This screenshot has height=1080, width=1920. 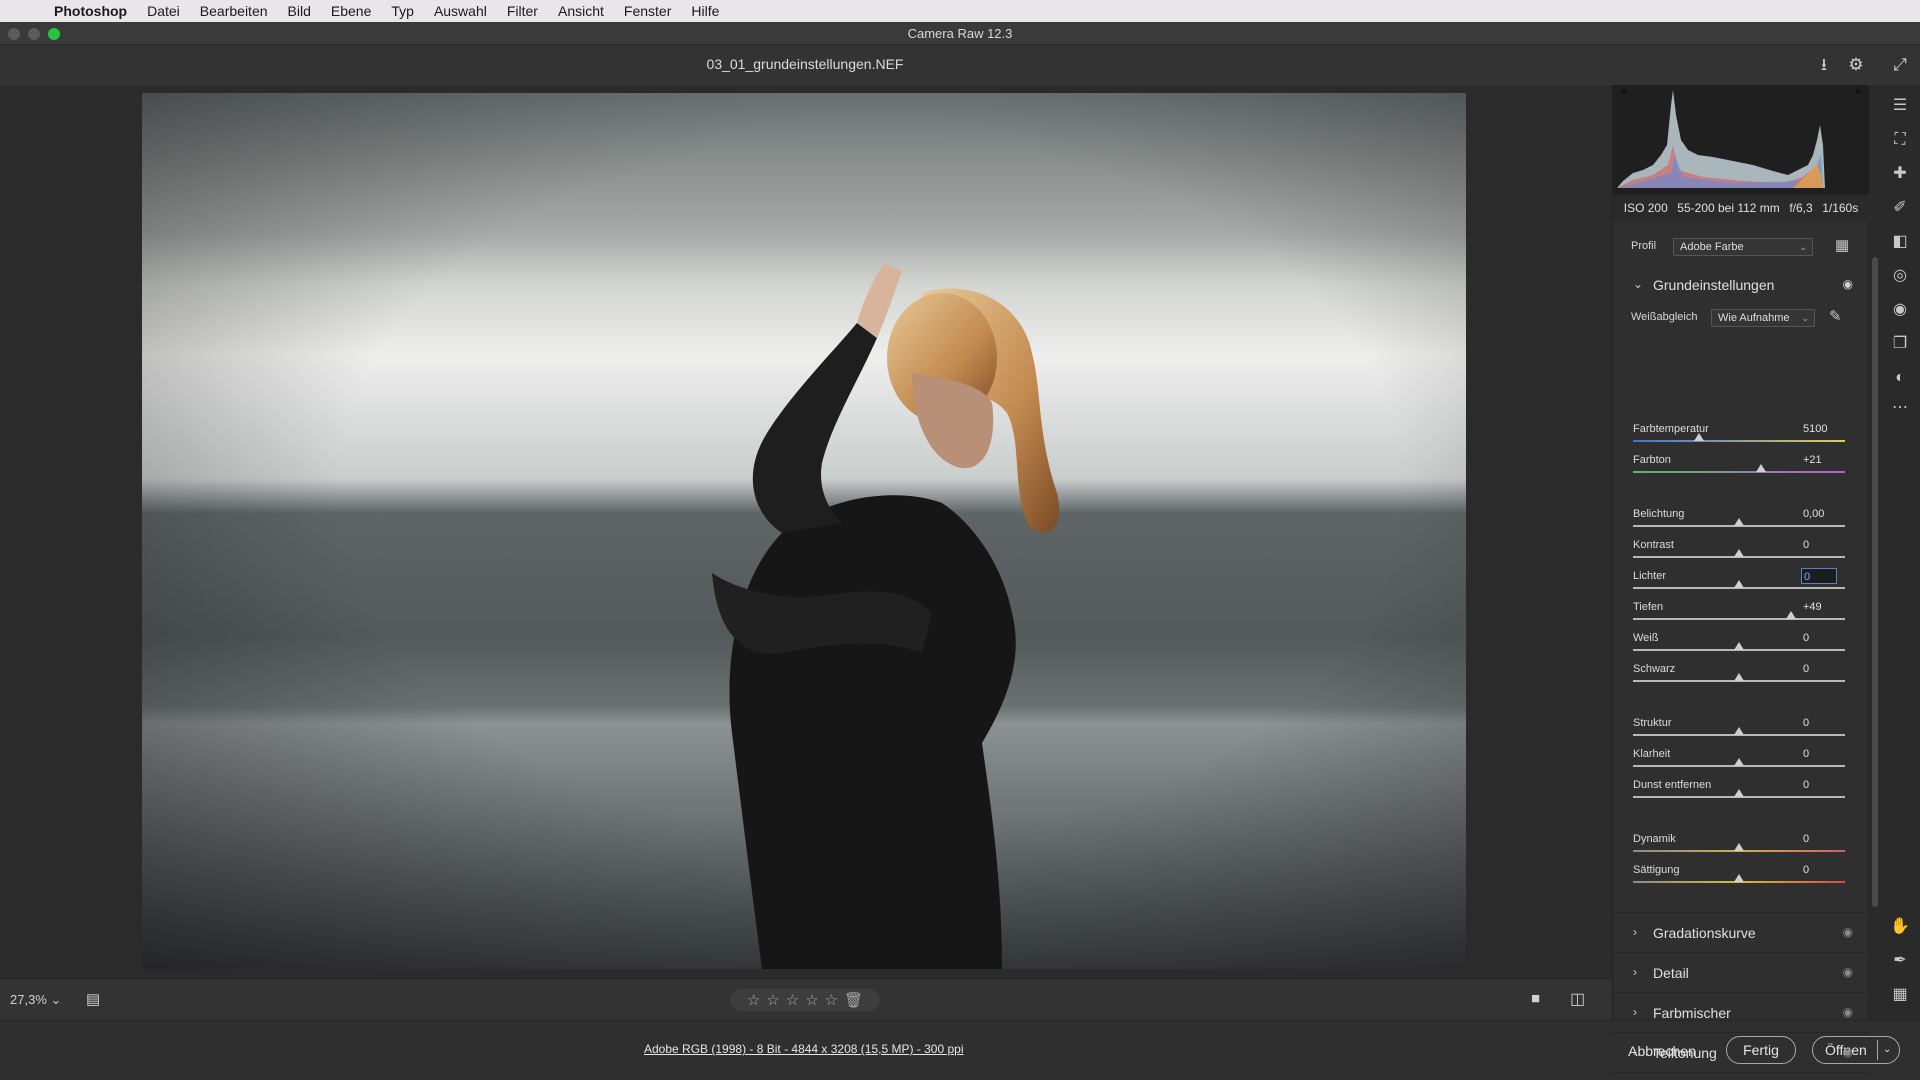 I want to click on sampler-icon: ✒, so click(x=1900, y=961).